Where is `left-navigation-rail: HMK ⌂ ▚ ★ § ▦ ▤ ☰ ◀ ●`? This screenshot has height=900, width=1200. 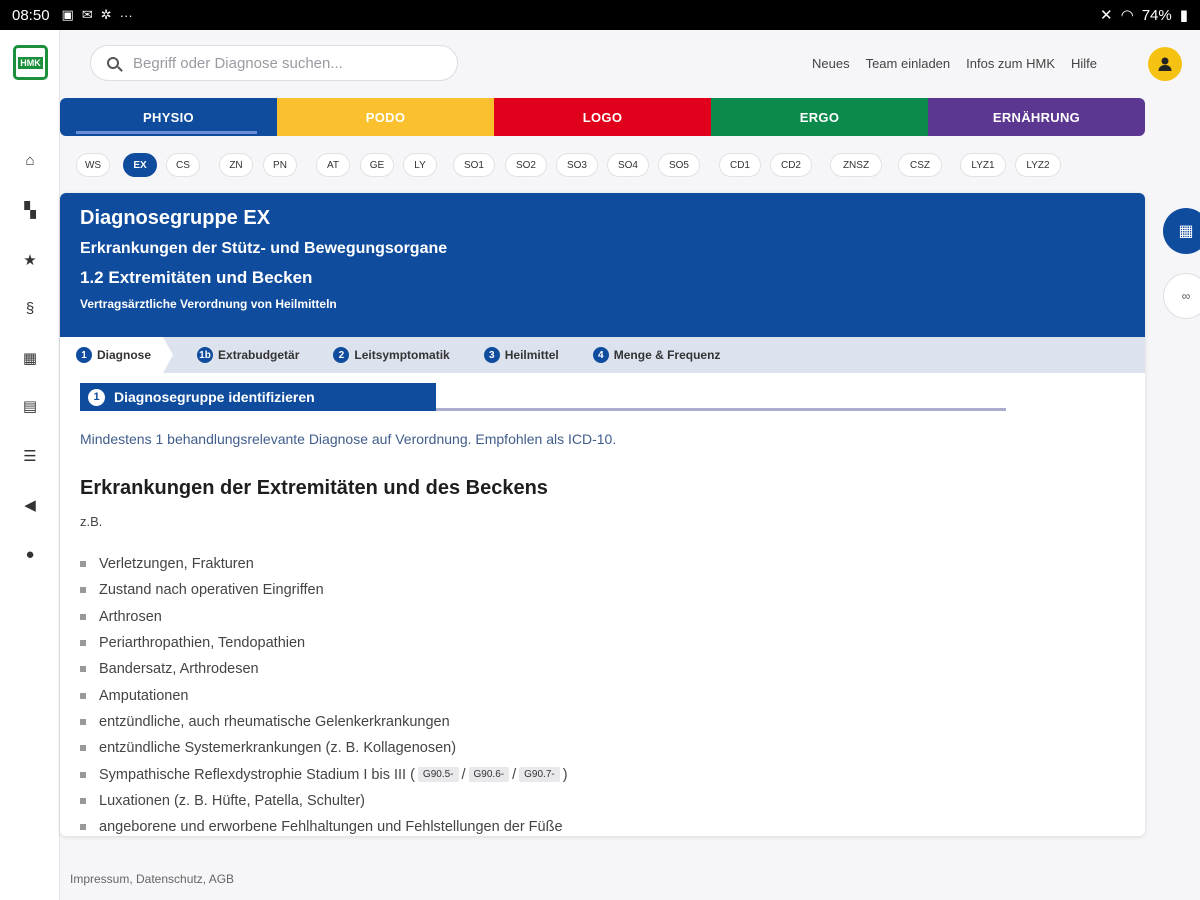 left-navigation-rail: HMK ⌂ ▚ ★ § ▦ ▤ ☰ ◀ ● is located at coordinates (30, 465).